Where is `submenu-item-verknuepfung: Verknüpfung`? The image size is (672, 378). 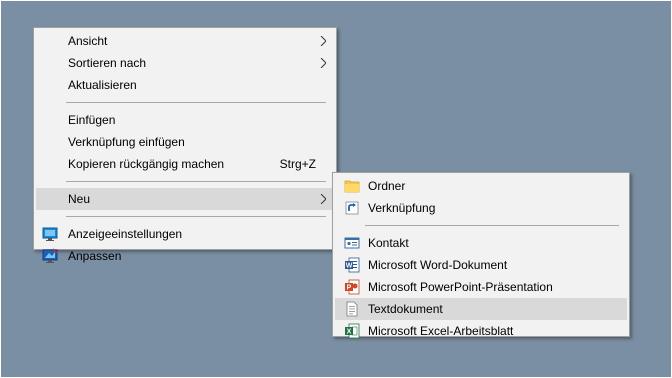 submenu-item-verknuepfung: Verknüpfung is located at coordinates (481, 208).